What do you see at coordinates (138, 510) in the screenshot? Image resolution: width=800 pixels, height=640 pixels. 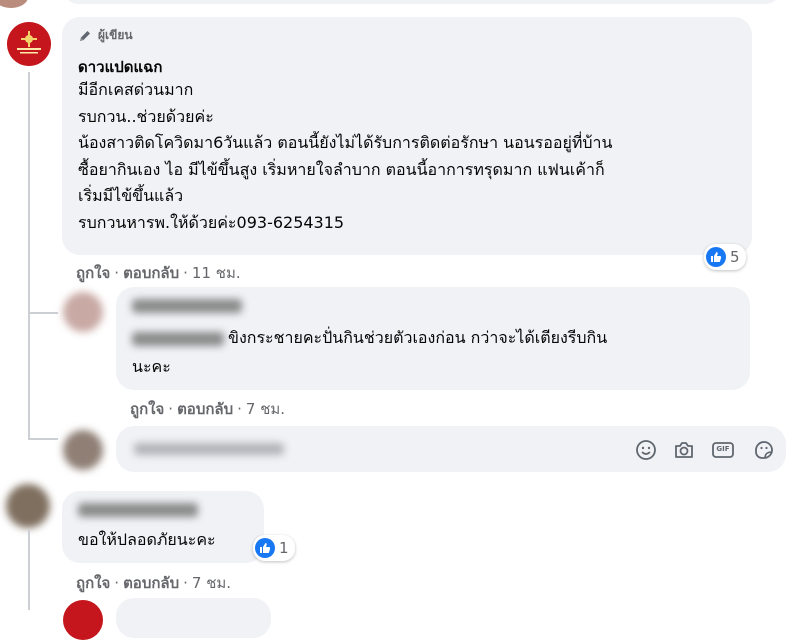 I see `commenter-name` at bounding box center [138, 510].